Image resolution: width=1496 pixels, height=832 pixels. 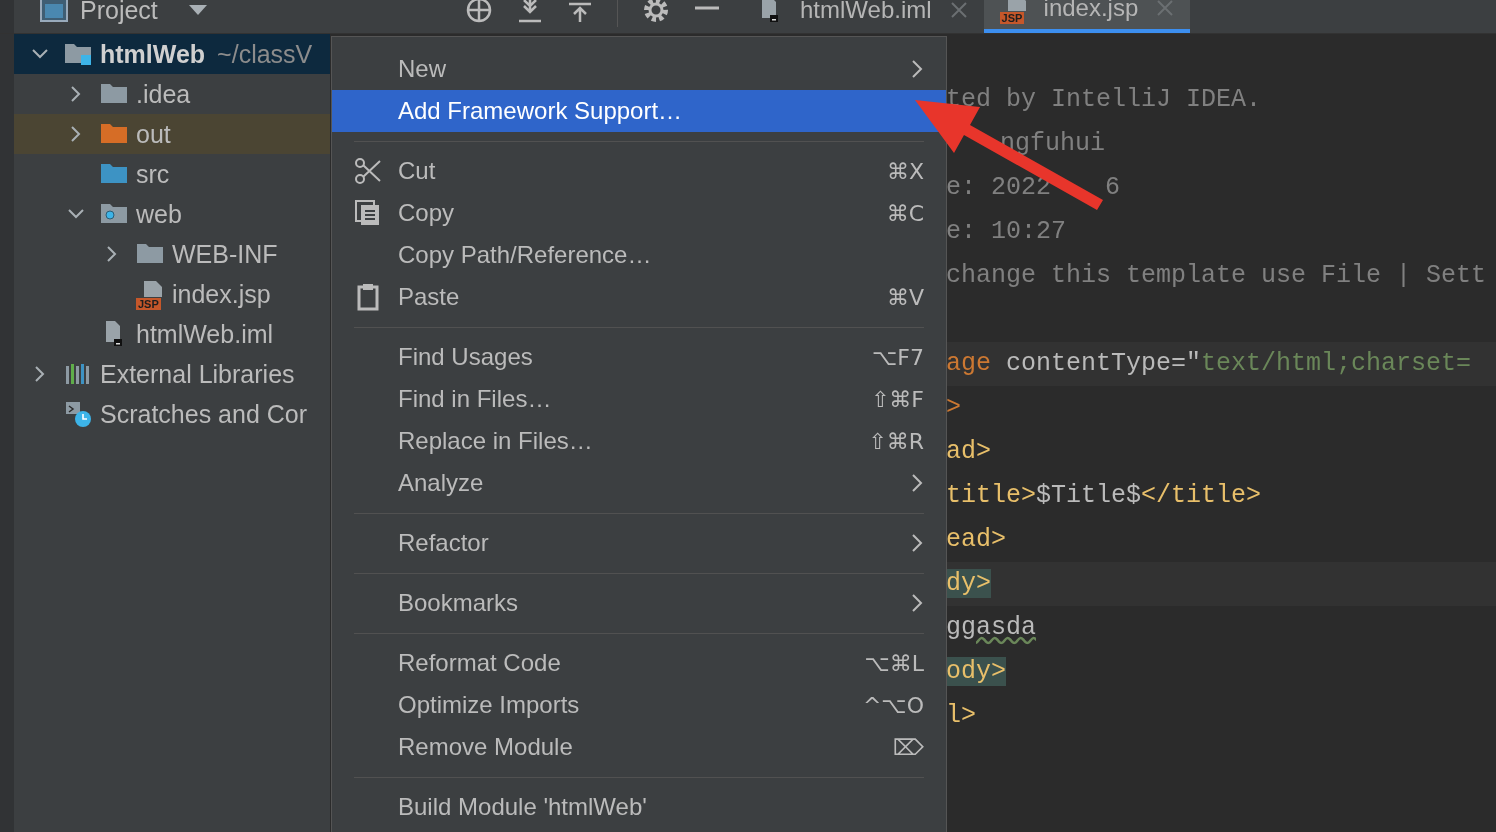 I want to click on scissors-icon, so click(x=368, y=171).